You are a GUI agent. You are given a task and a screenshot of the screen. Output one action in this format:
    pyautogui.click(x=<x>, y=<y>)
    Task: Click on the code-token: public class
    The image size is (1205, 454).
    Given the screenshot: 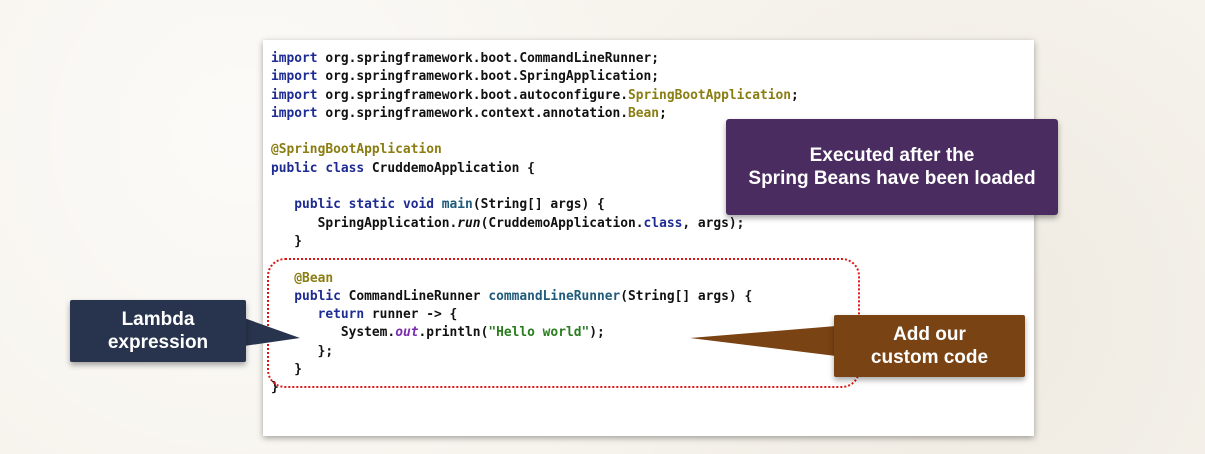 What is the action you would take?
    pyautogui.click(x=318, y=168)
    